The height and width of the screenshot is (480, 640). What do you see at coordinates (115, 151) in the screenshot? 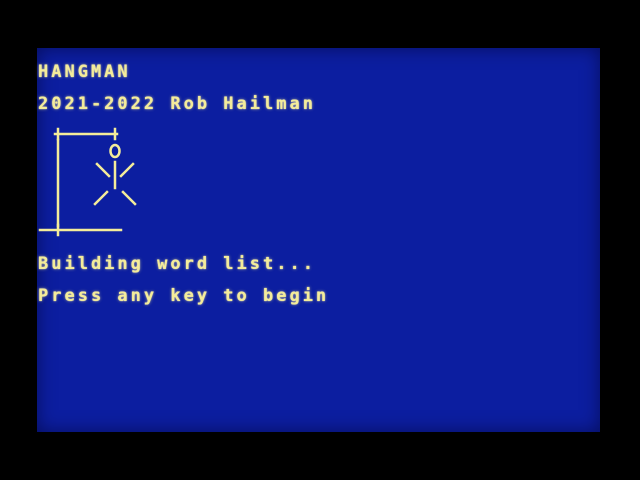
I see `figure-head` at bounding box center [115, 151].